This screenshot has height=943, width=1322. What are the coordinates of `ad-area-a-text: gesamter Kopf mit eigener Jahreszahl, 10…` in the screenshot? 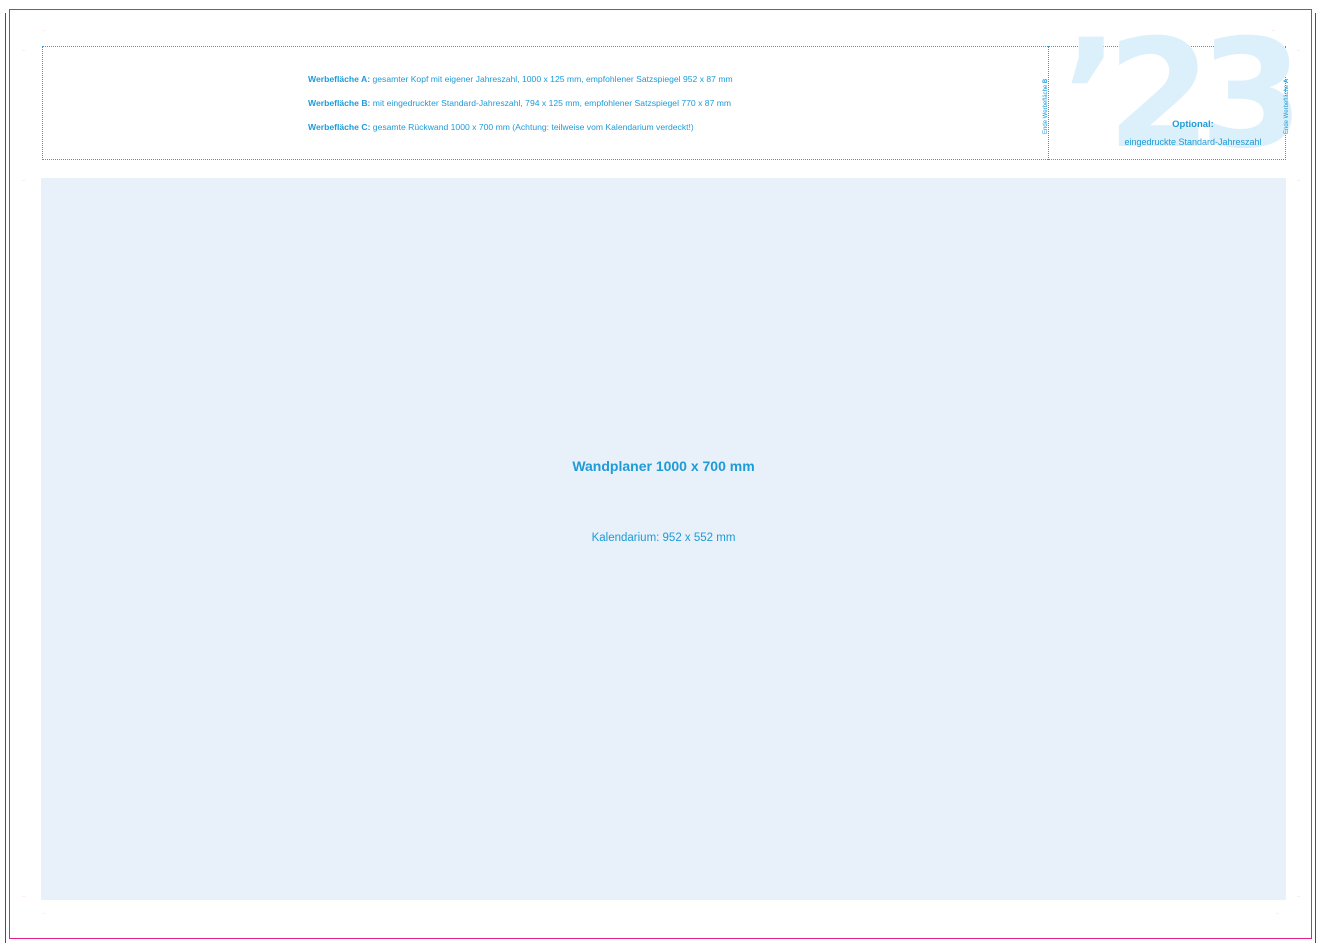 It's located at (551, 79).